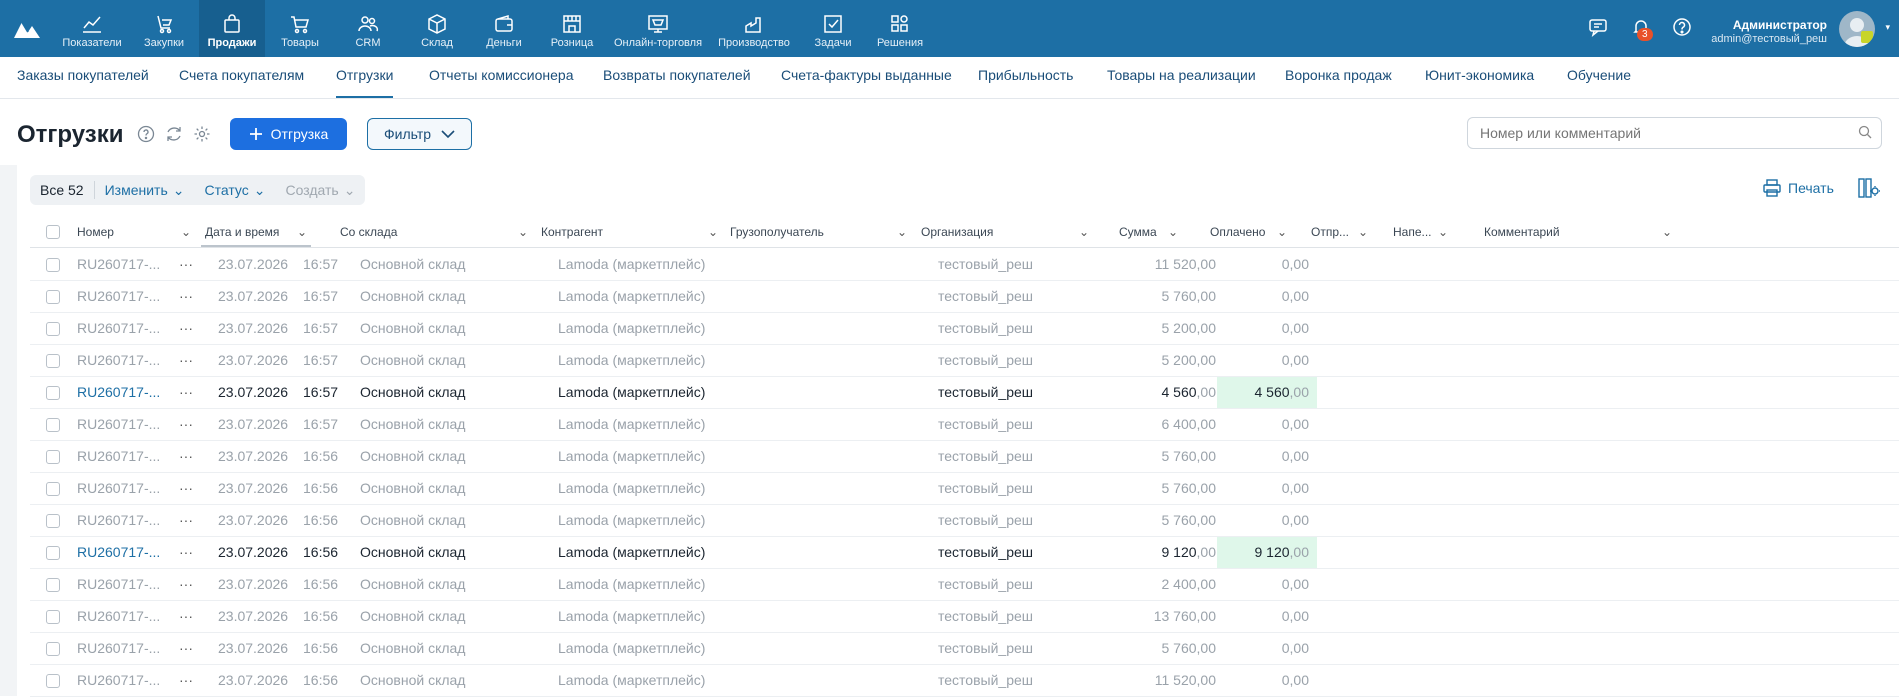 The width and height of the screenshot is (1899, 697). I want to click on column-header-overhead: Напе... ⌄, so click(1433, 232).